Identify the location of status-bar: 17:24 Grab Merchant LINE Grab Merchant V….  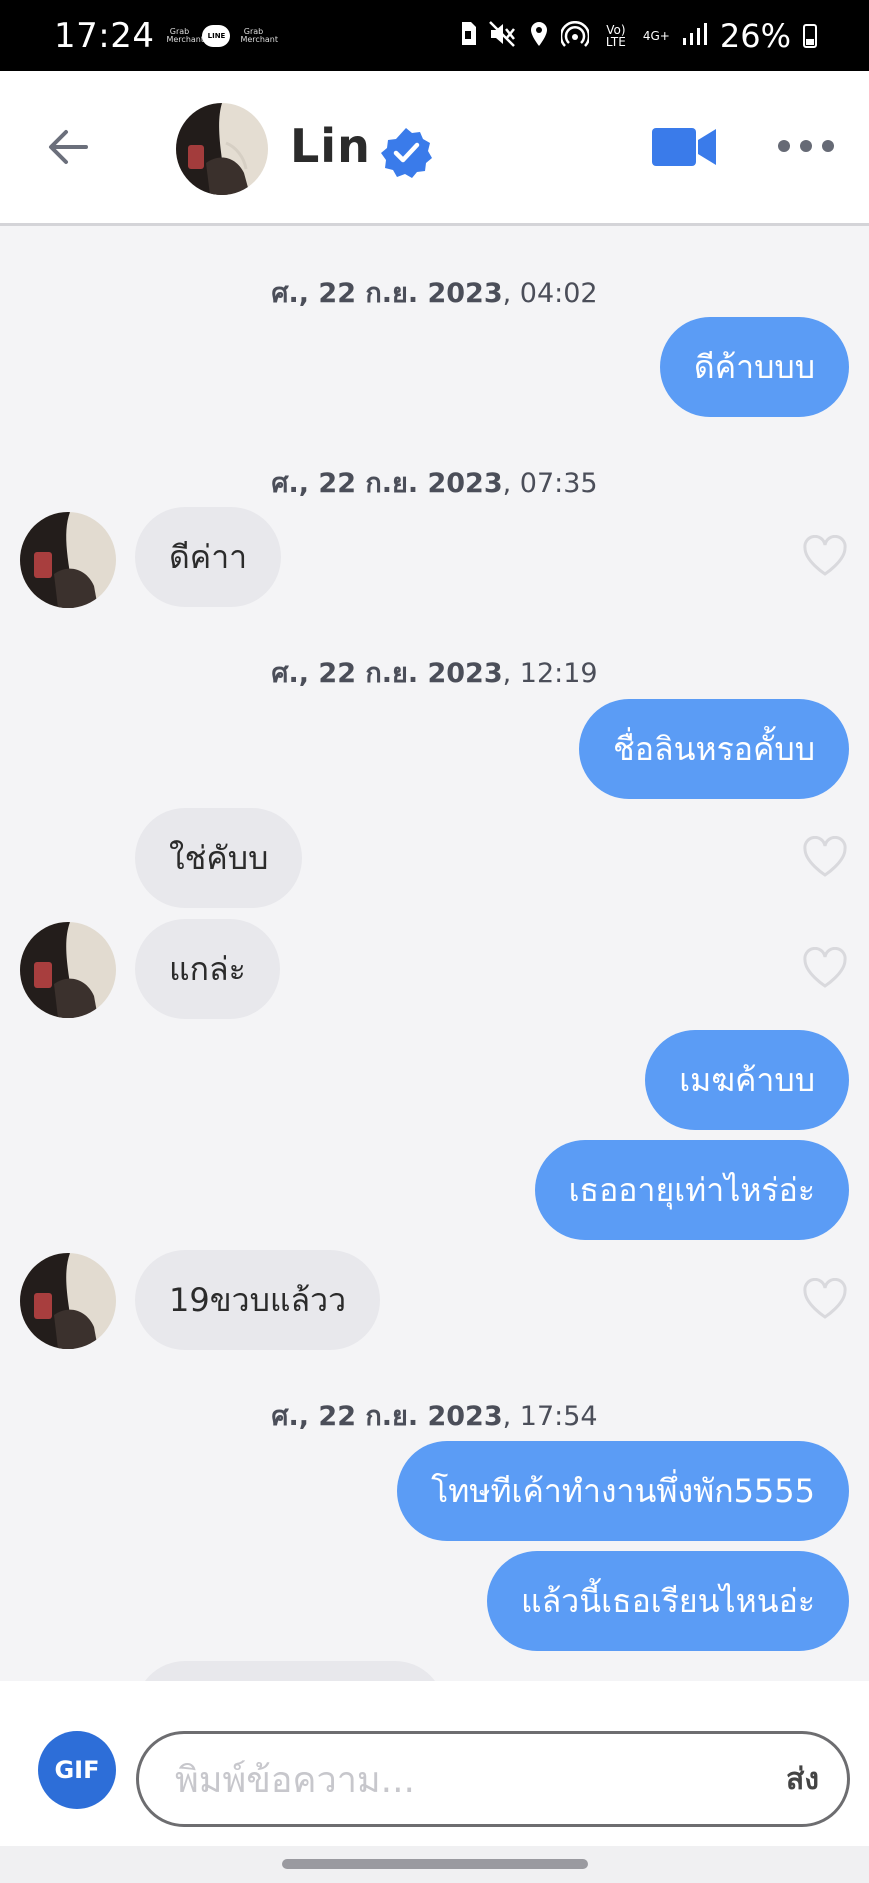
(434, 35).